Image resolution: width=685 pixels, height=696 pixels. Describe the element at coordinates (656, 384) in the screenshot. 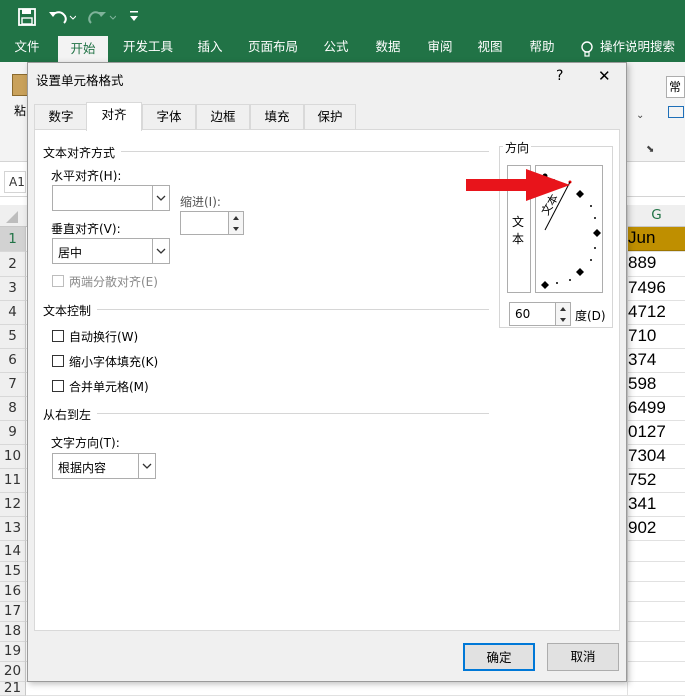

I see `cell: 598` at that location.